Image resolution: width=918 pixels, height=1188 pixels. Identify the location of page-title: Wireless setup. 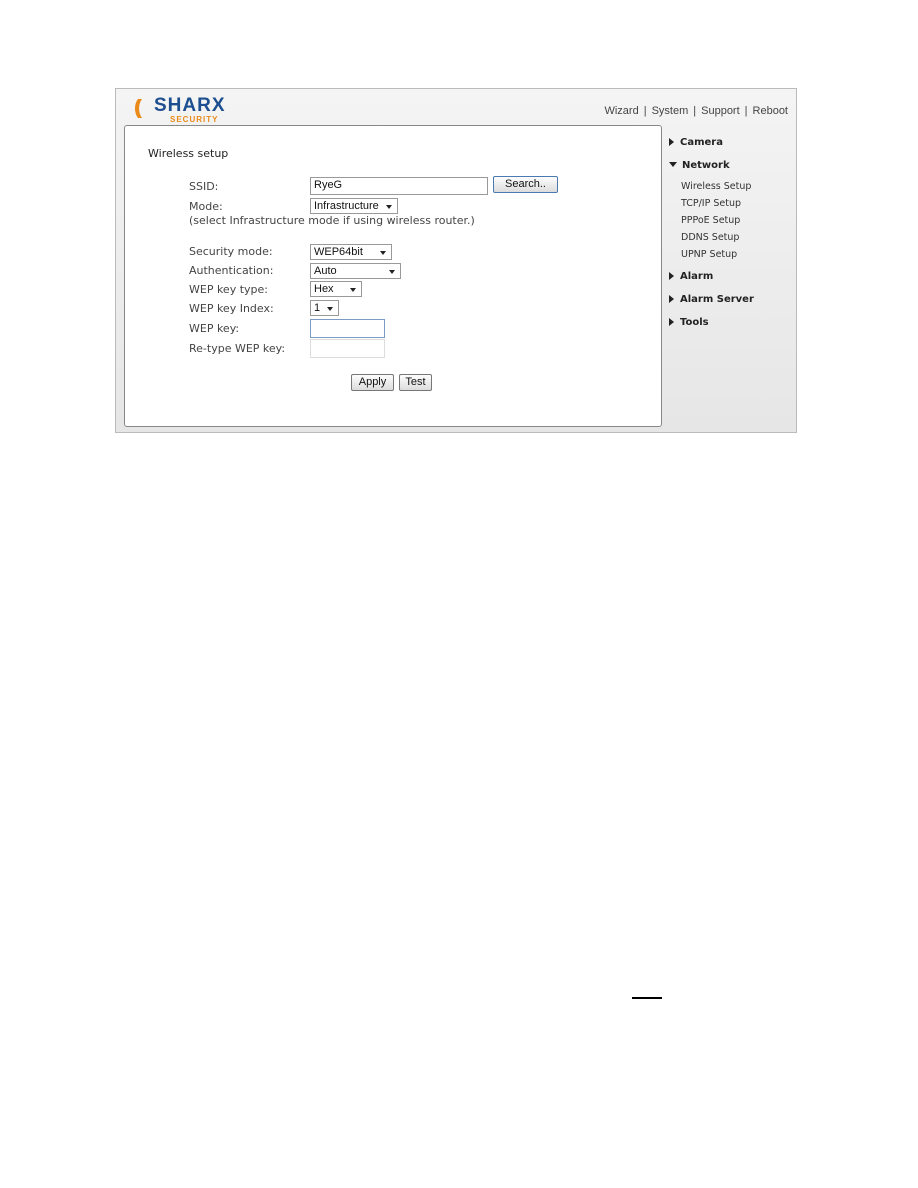
(188, 153).